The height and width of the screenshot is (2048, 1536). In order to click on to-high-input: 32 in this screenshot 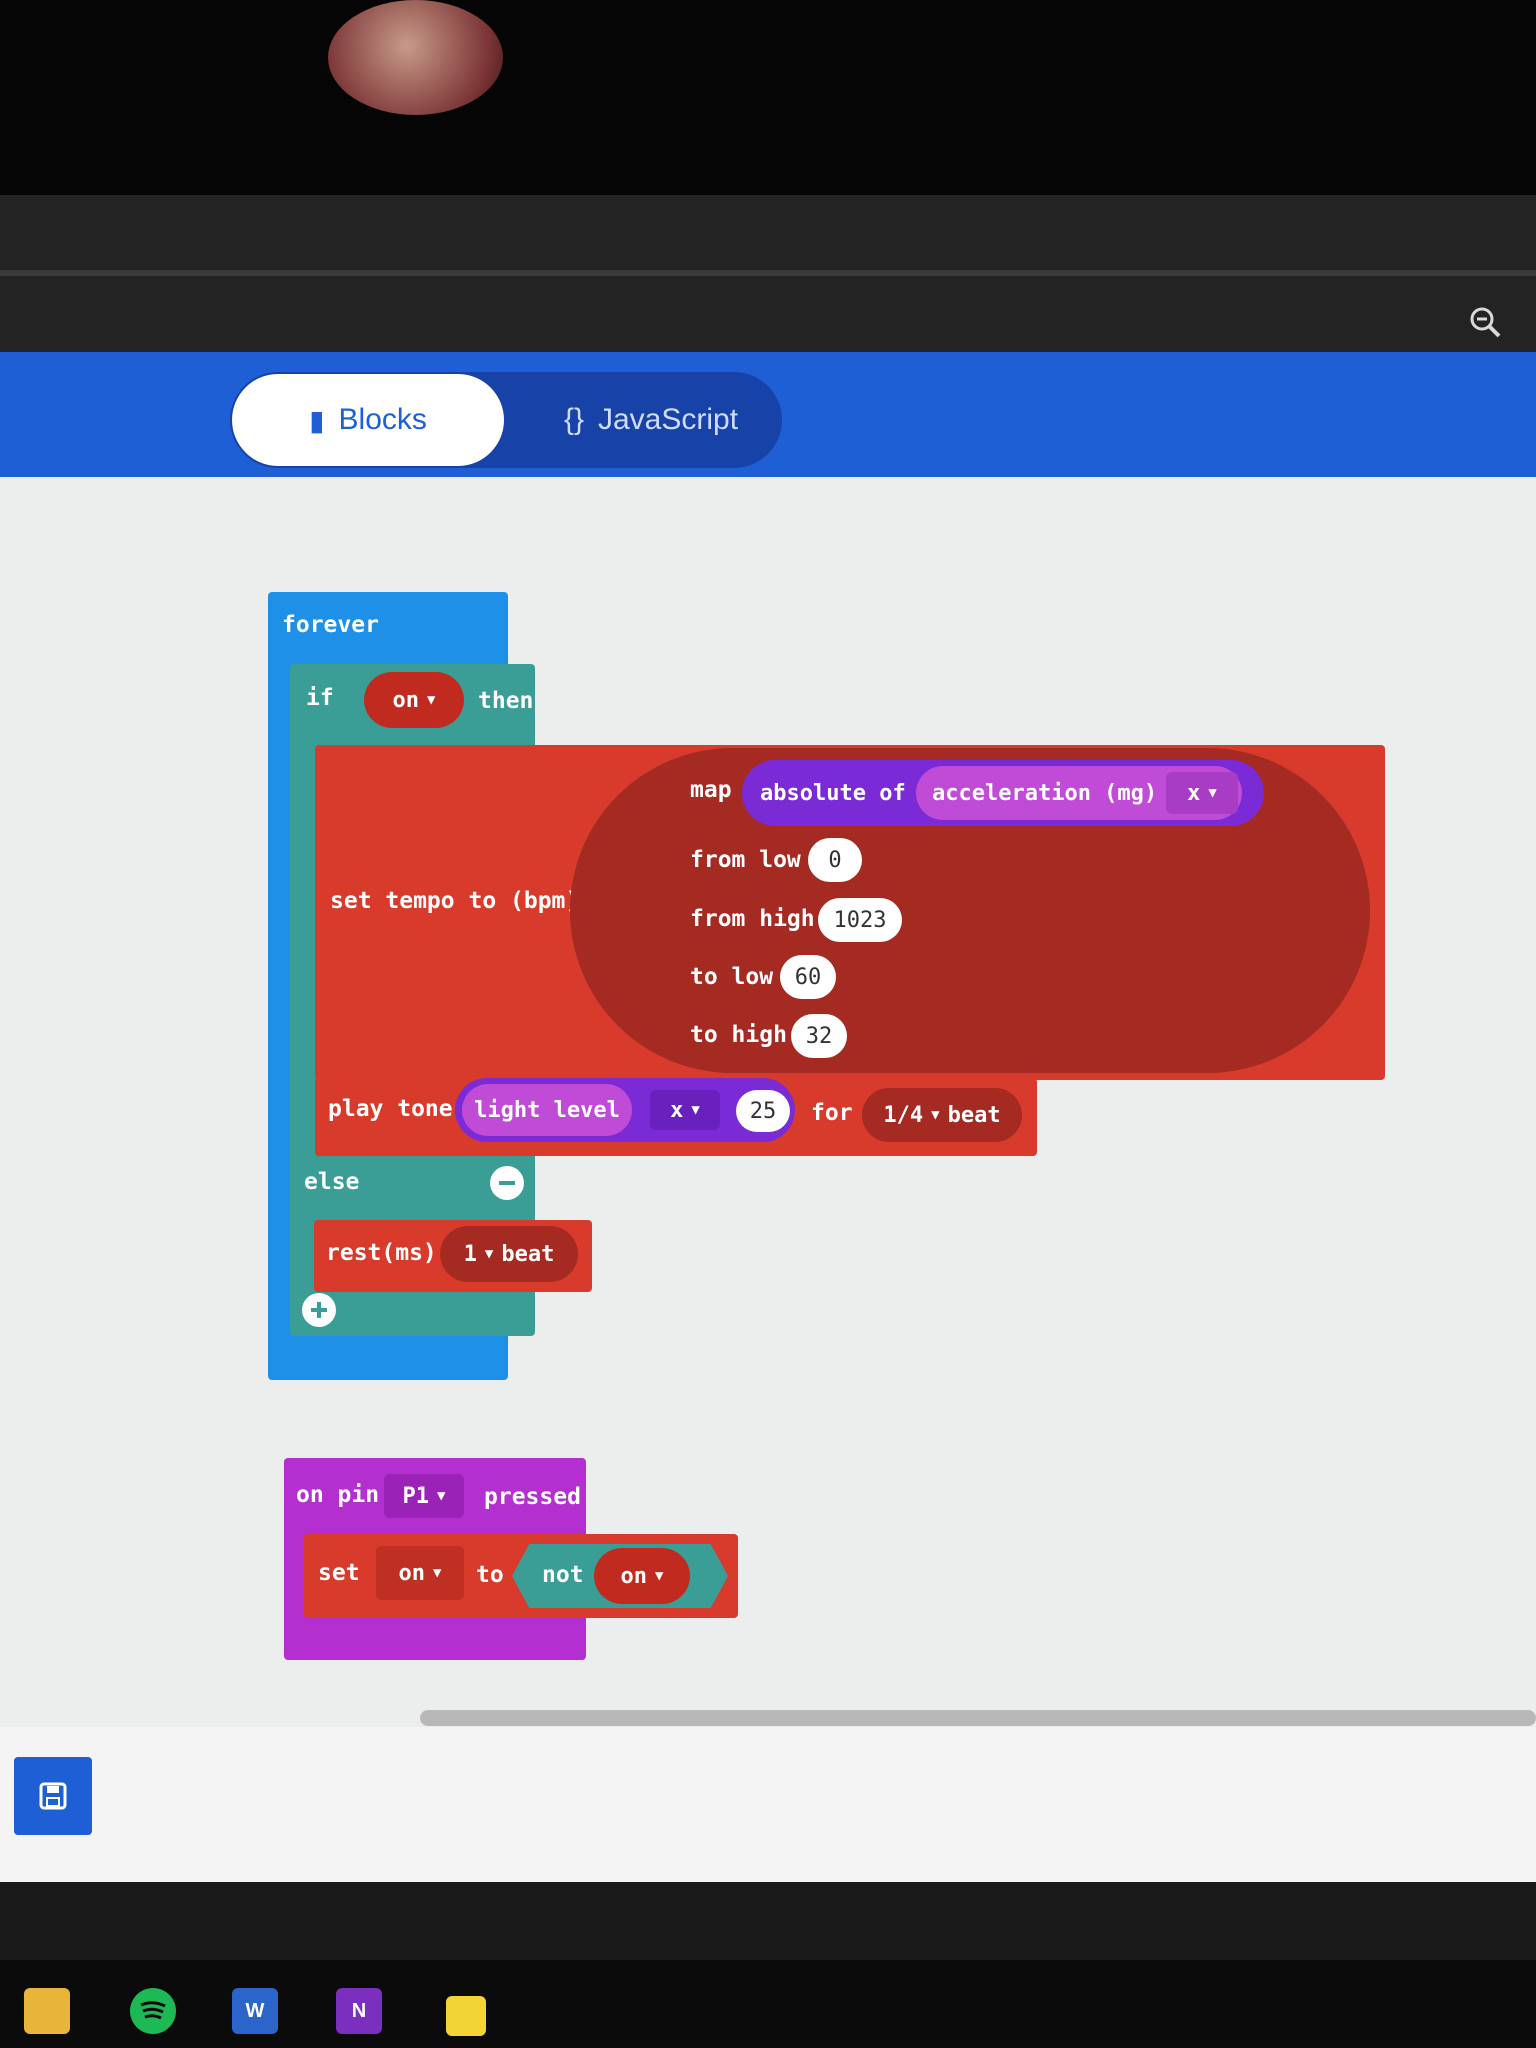, I will do `click(819, 1036)`.